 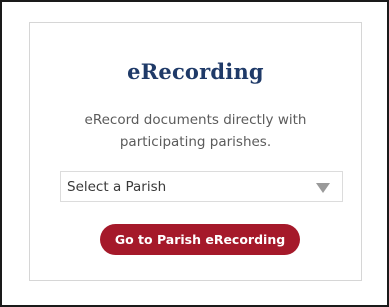 I want to click on parish-select-value: Select a Parish, so click(x=117, y=187).